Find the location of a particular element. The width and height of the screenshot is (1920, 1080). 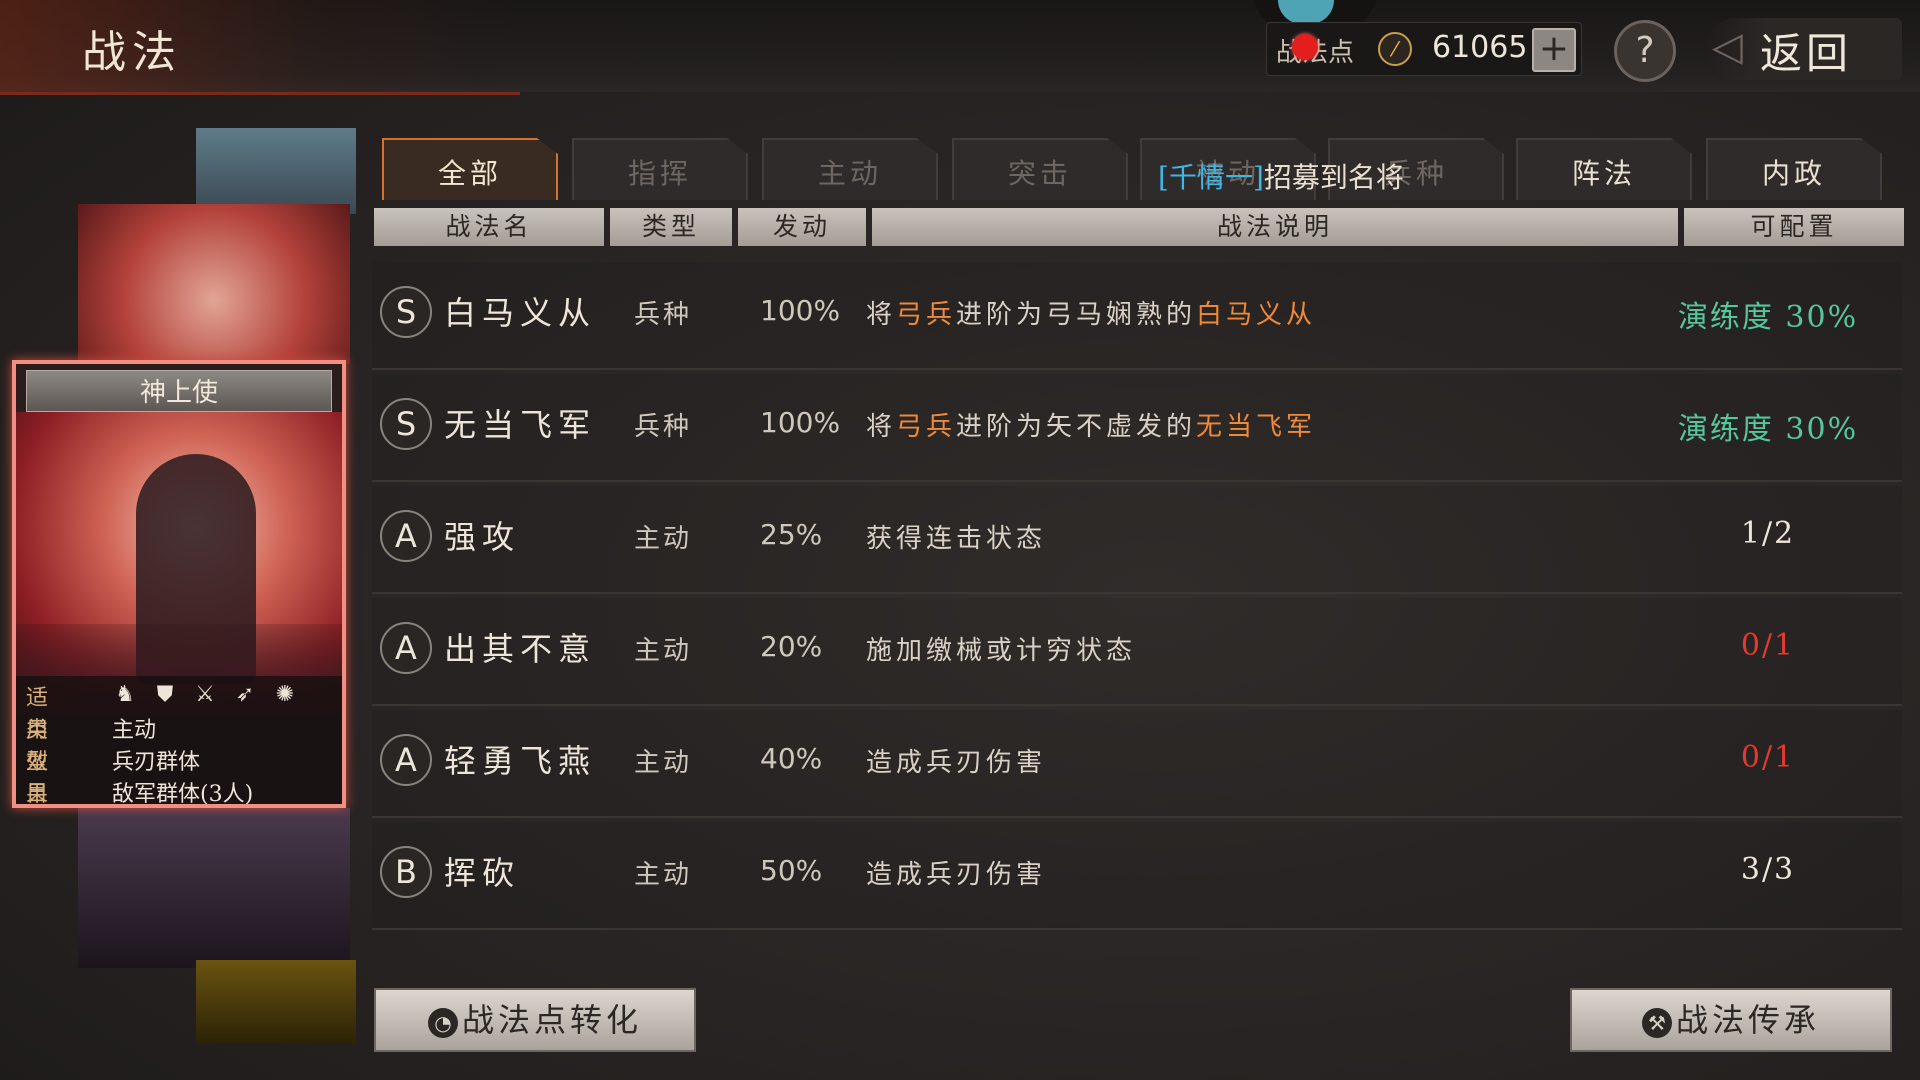

table-row: B 挥砍 主动 50% 造成兵刃伤害 3/3 is located at coordinates (1137, 876).